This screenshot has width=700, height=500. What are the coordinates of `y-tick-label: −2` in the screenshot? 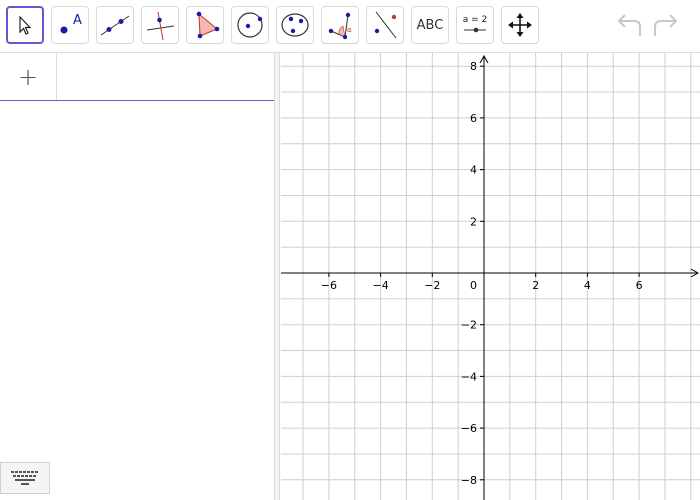 It's located at (469, 325).